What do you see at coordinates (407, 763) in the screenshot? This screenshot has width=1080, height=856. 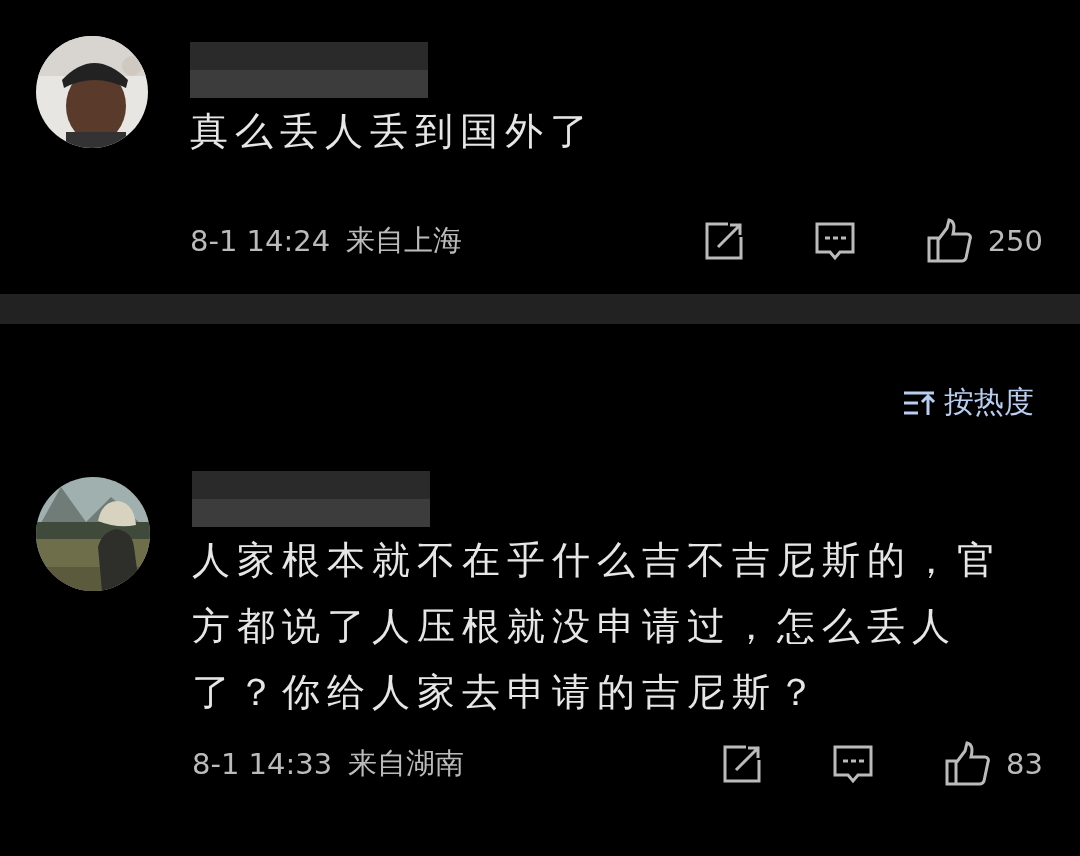 I see `comment-location: 来自湖南` at bounding box center [407, 763].